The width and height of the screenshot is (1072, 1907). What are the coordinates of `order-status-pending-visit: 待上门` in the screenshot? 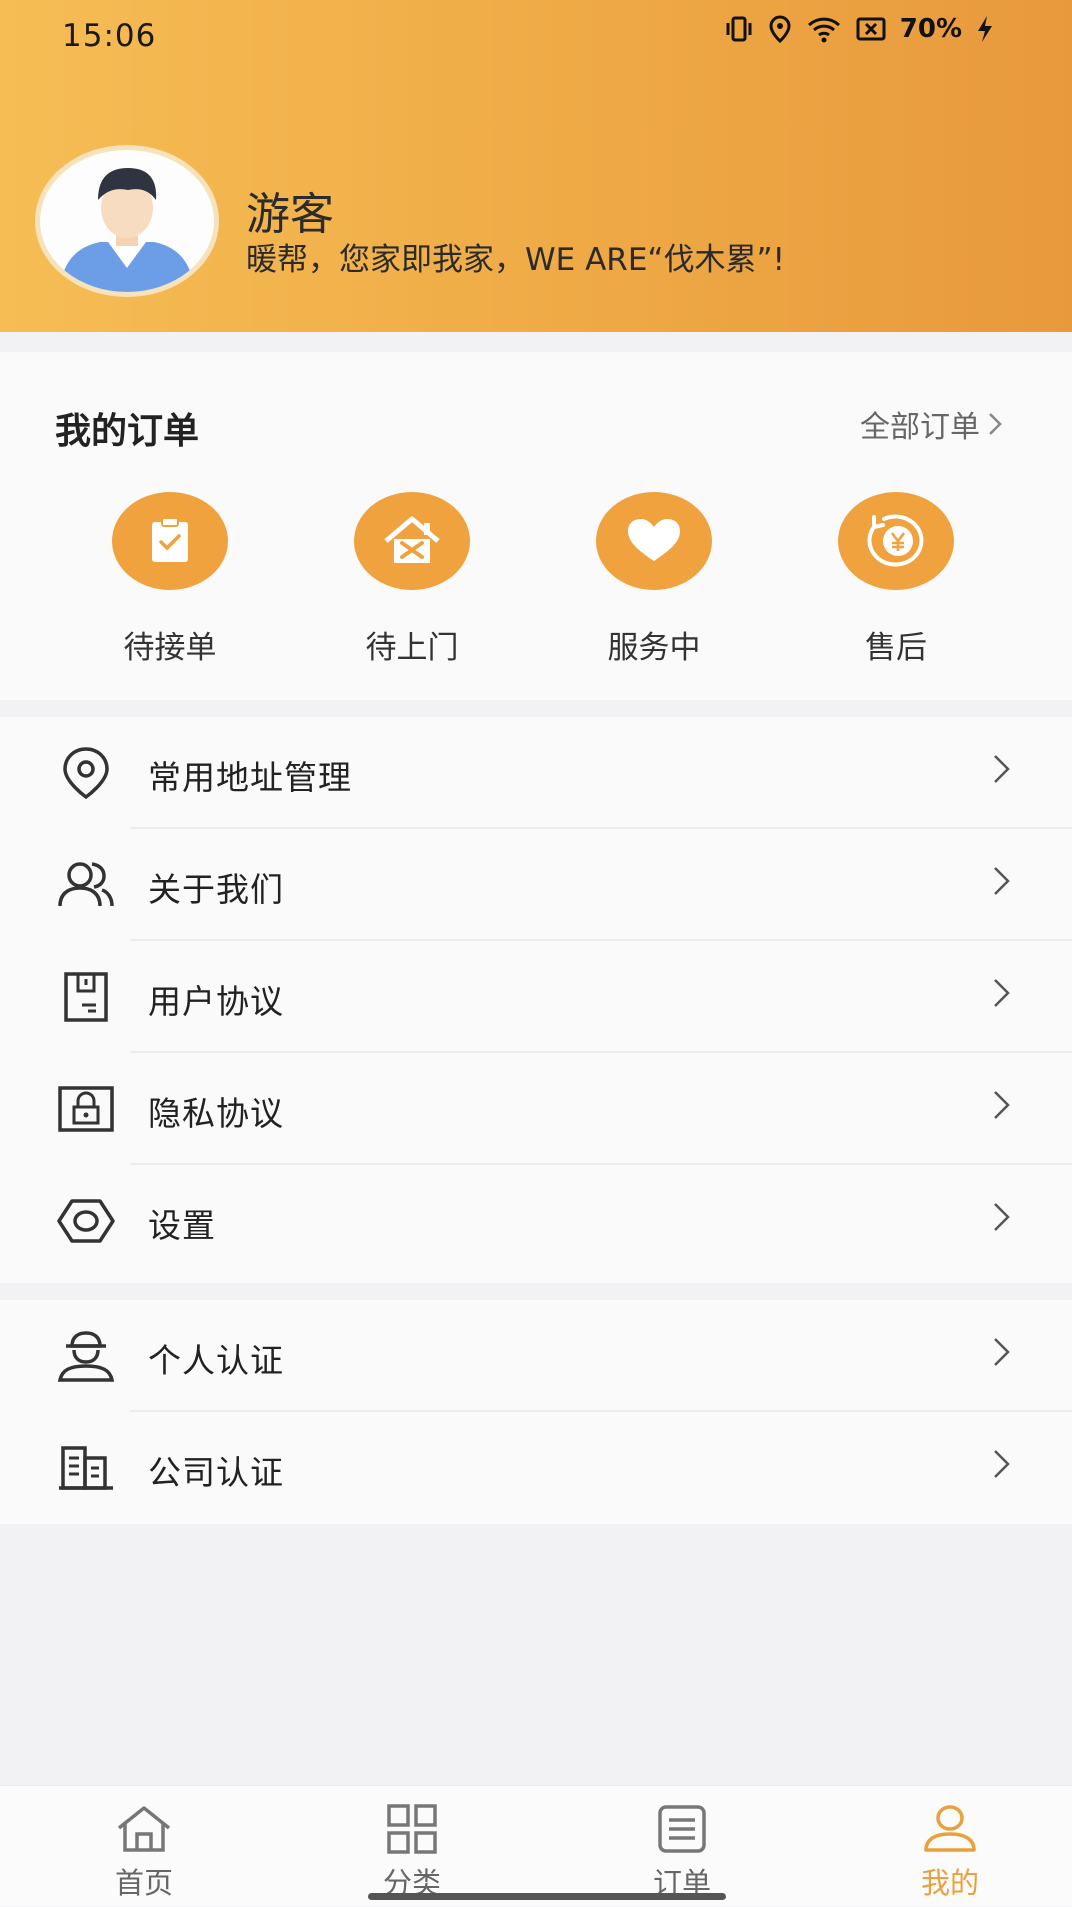 It's located at (412, 579).